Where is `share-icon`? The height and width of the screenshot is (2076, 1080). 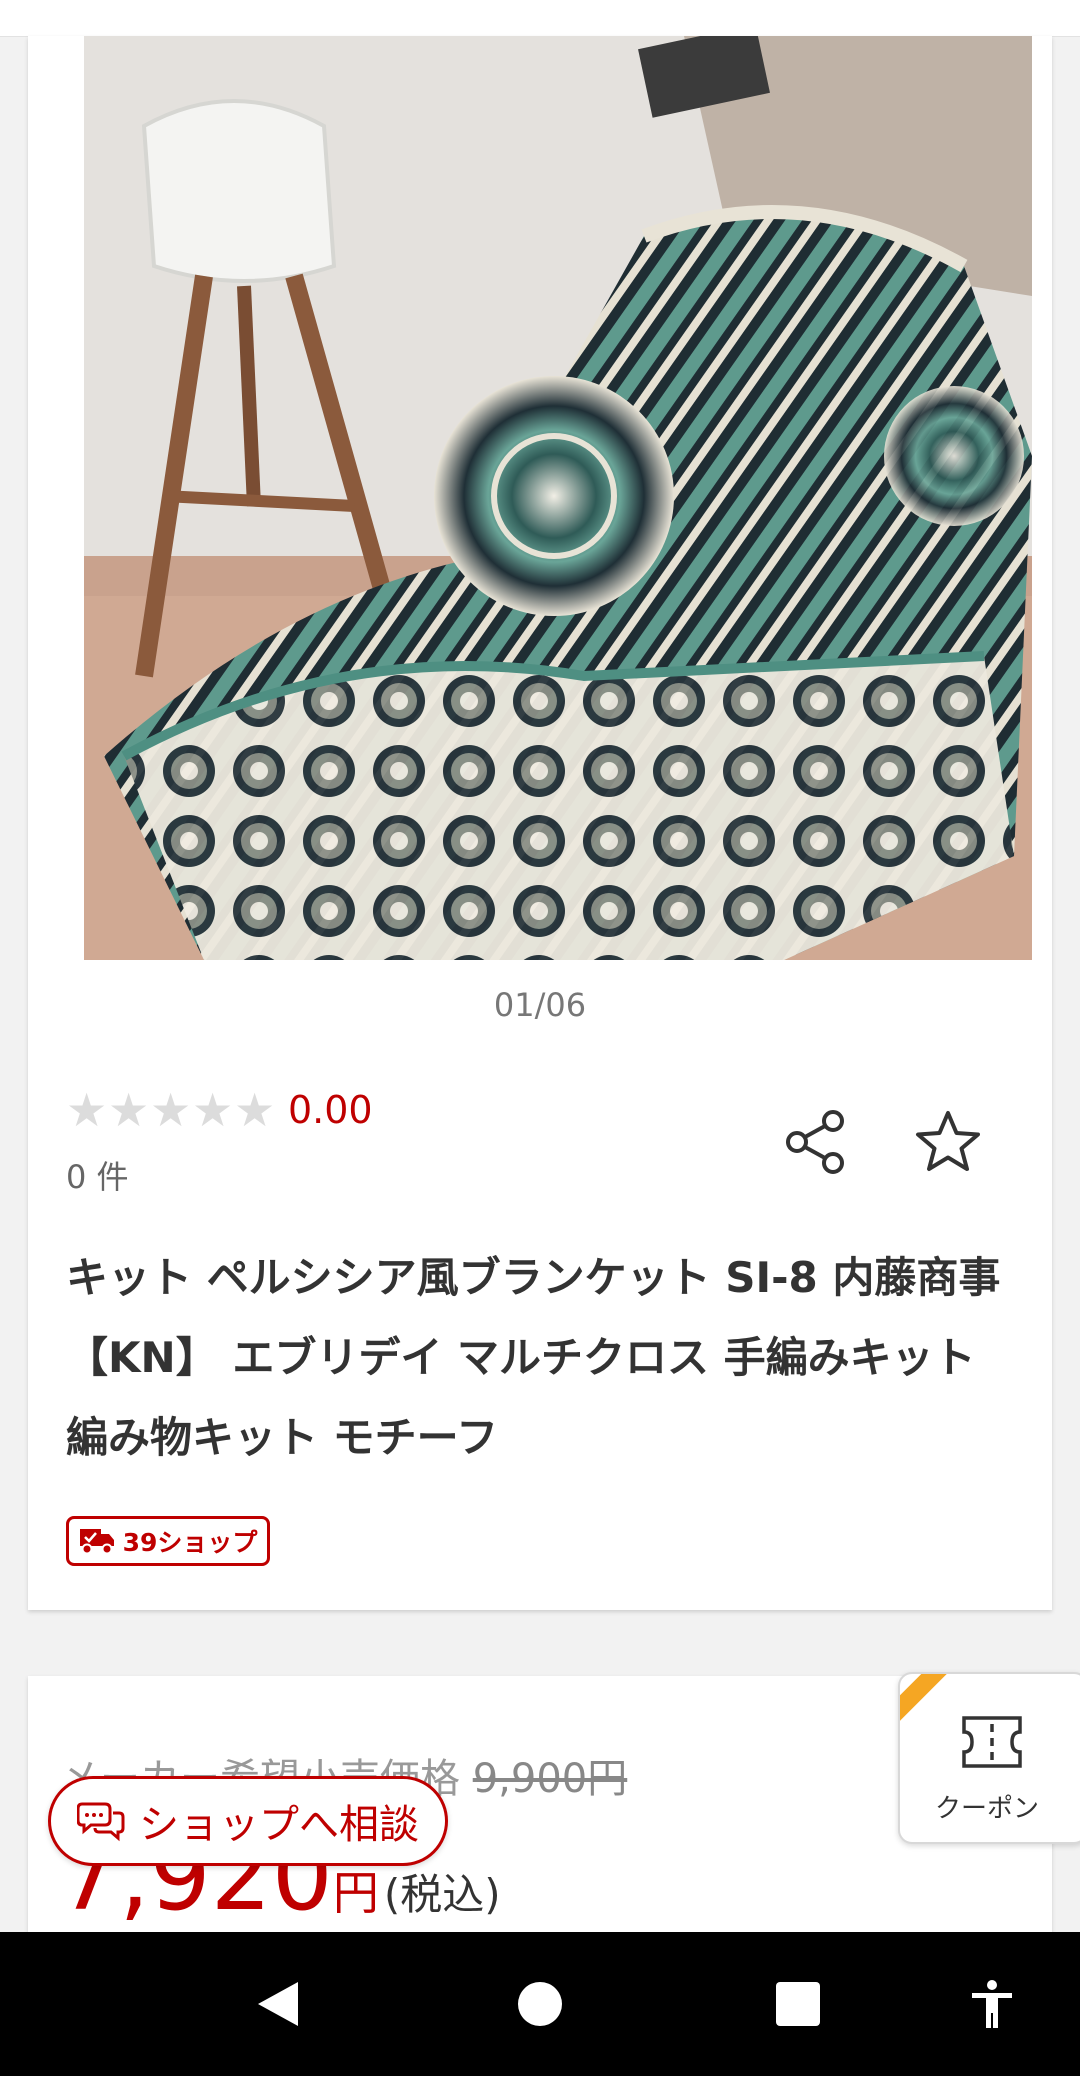 share-icon is located at coordinates (815, 1142).